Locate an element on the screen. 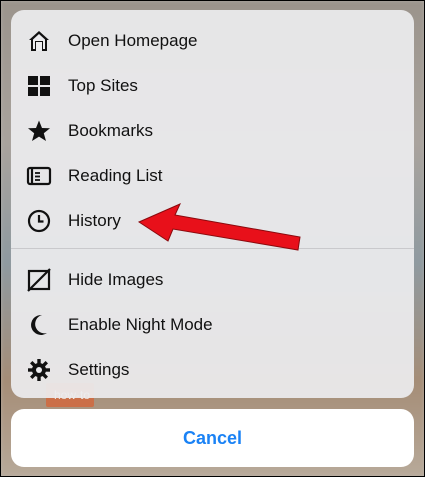 This screenshot has width=425, height=477. menu-item-label: Reading List is located at coordinates (115, 175).